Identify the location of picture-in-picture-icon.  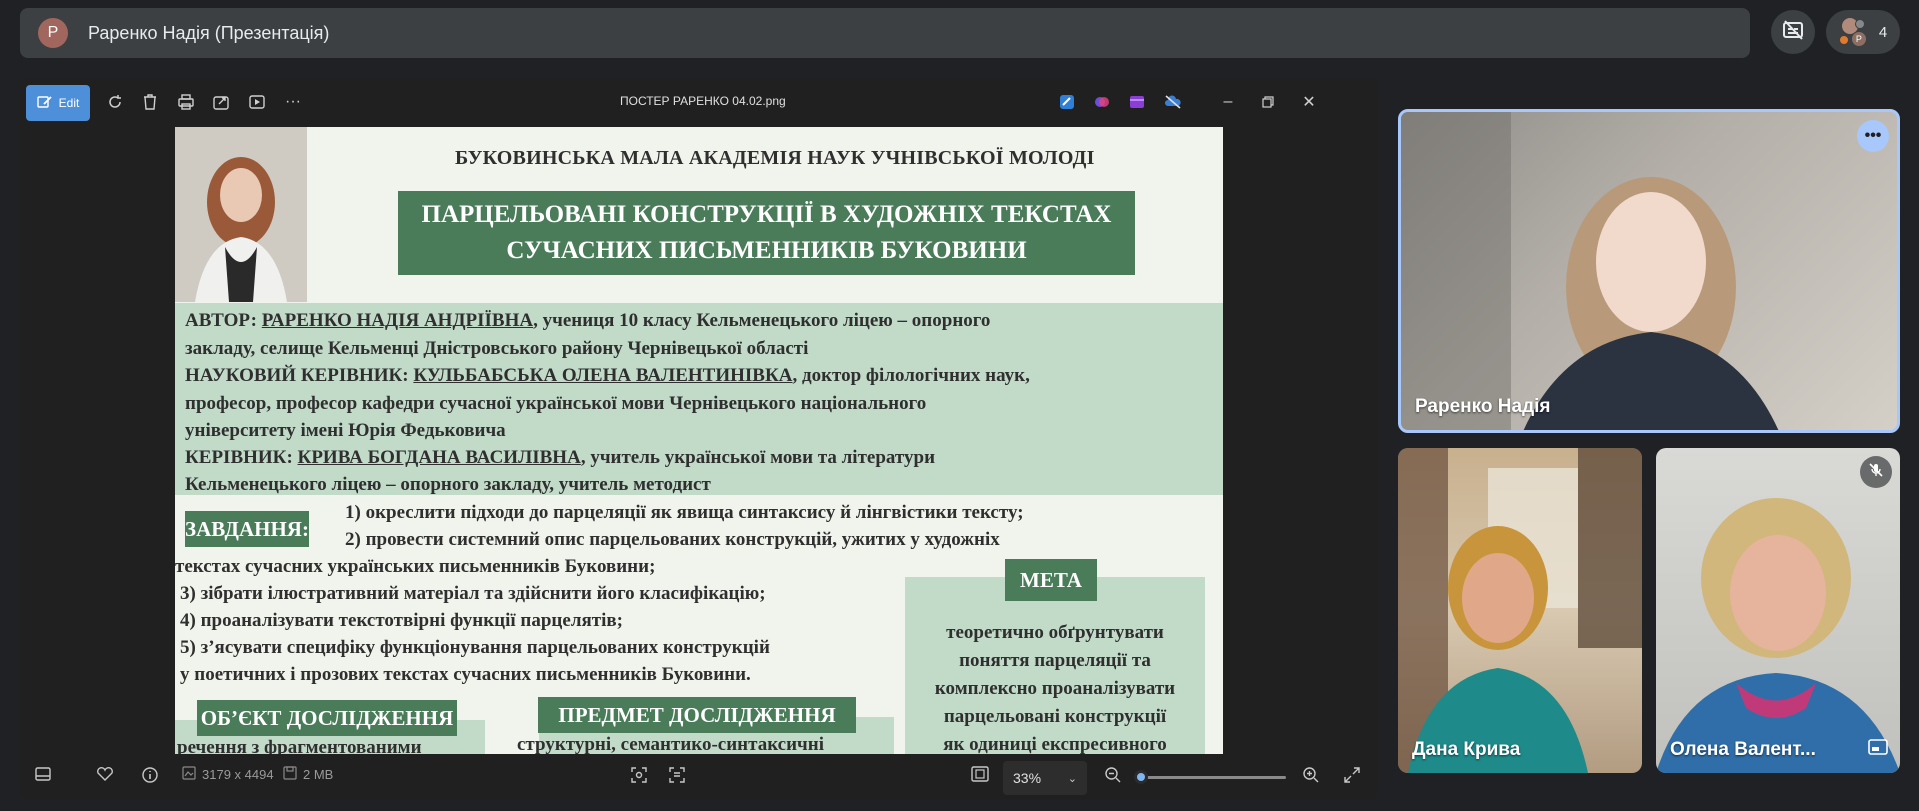
(1878, 749).